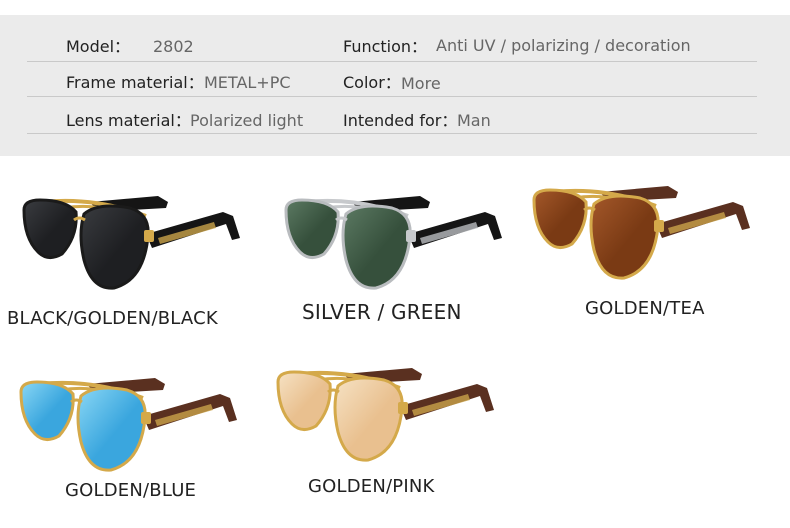 This screenshot has height=528, width=790. Describe the element at coordinates (247, 82) in the screenshot. I see `frame-material-value: METAL+PC` at that location.